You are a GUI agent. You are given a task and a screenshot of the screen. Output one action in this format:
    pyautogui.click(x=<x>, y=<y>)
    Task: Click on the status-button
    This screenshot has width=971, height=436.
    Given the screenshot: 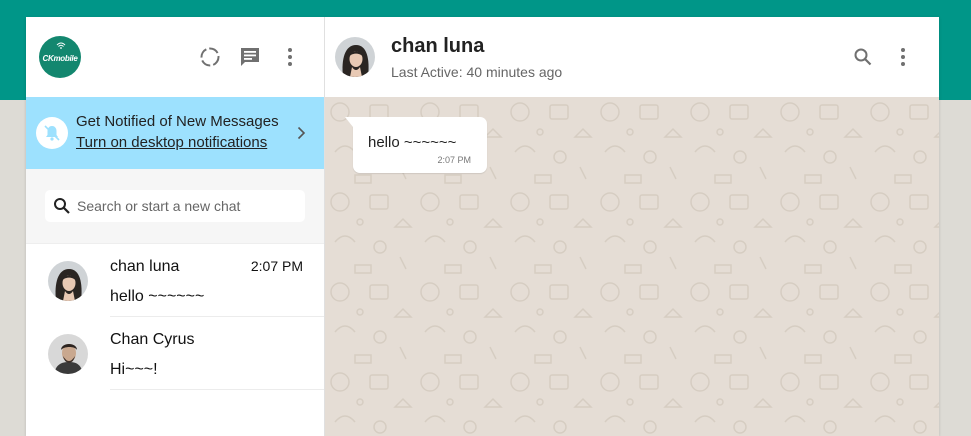 What is the action you would take?
    pyautogui.click(x=210, y=57)
    